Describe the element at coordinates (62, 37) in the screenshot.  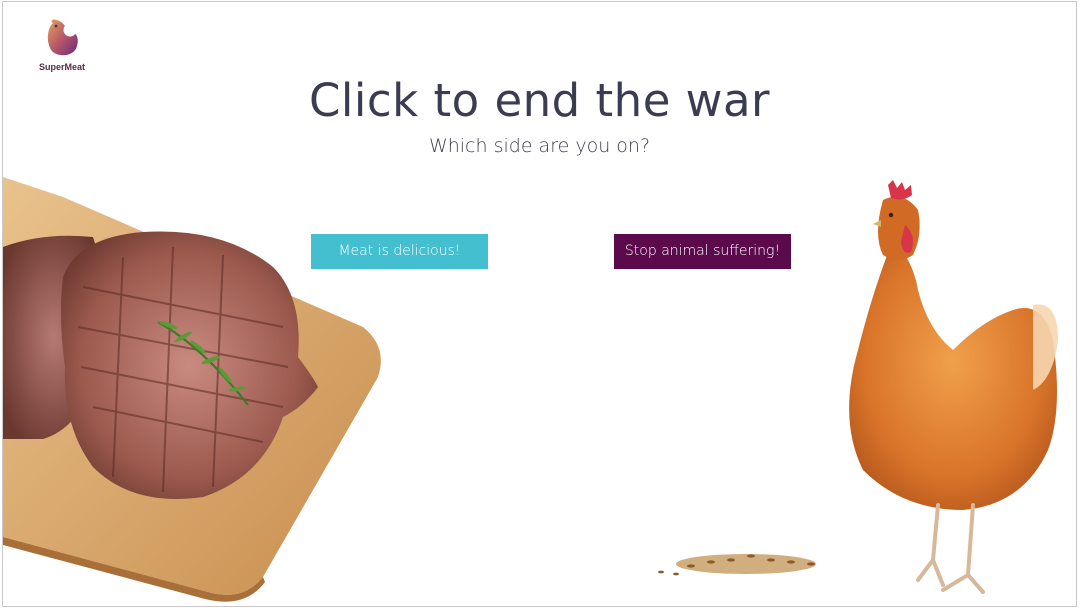
I see `chicken-logo-icon` at that location.